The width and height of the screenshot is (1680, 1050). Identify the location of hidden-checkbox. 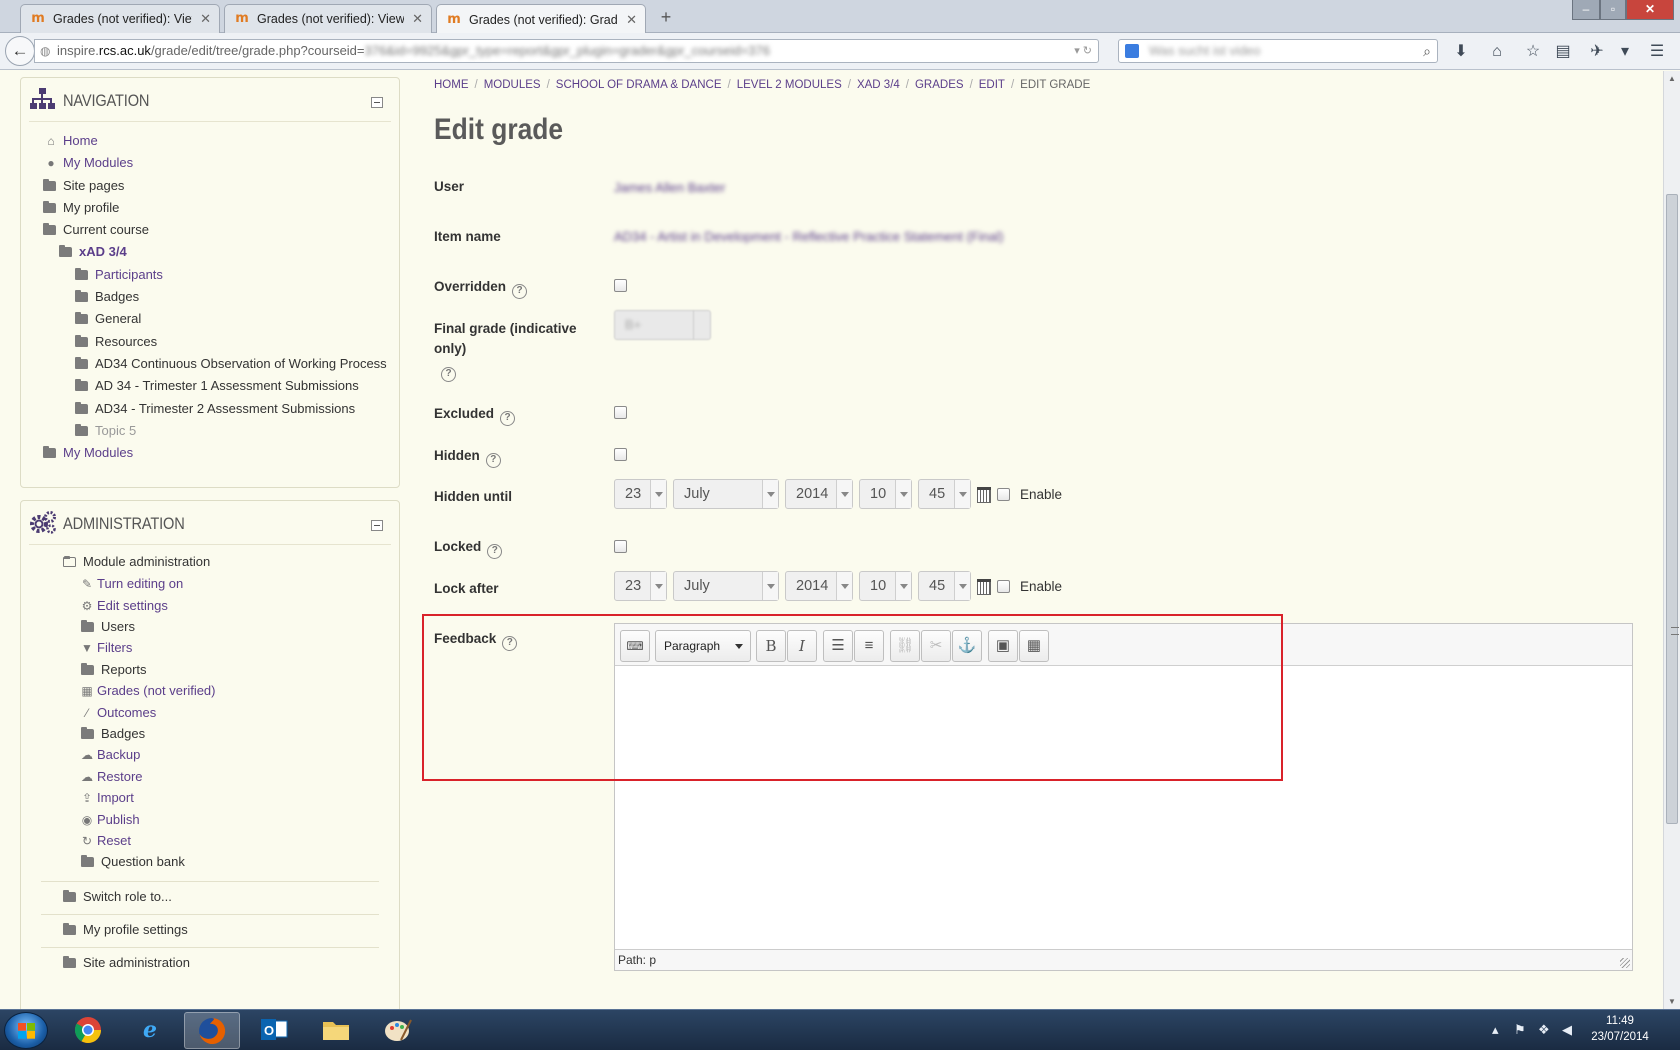
(620, 454).